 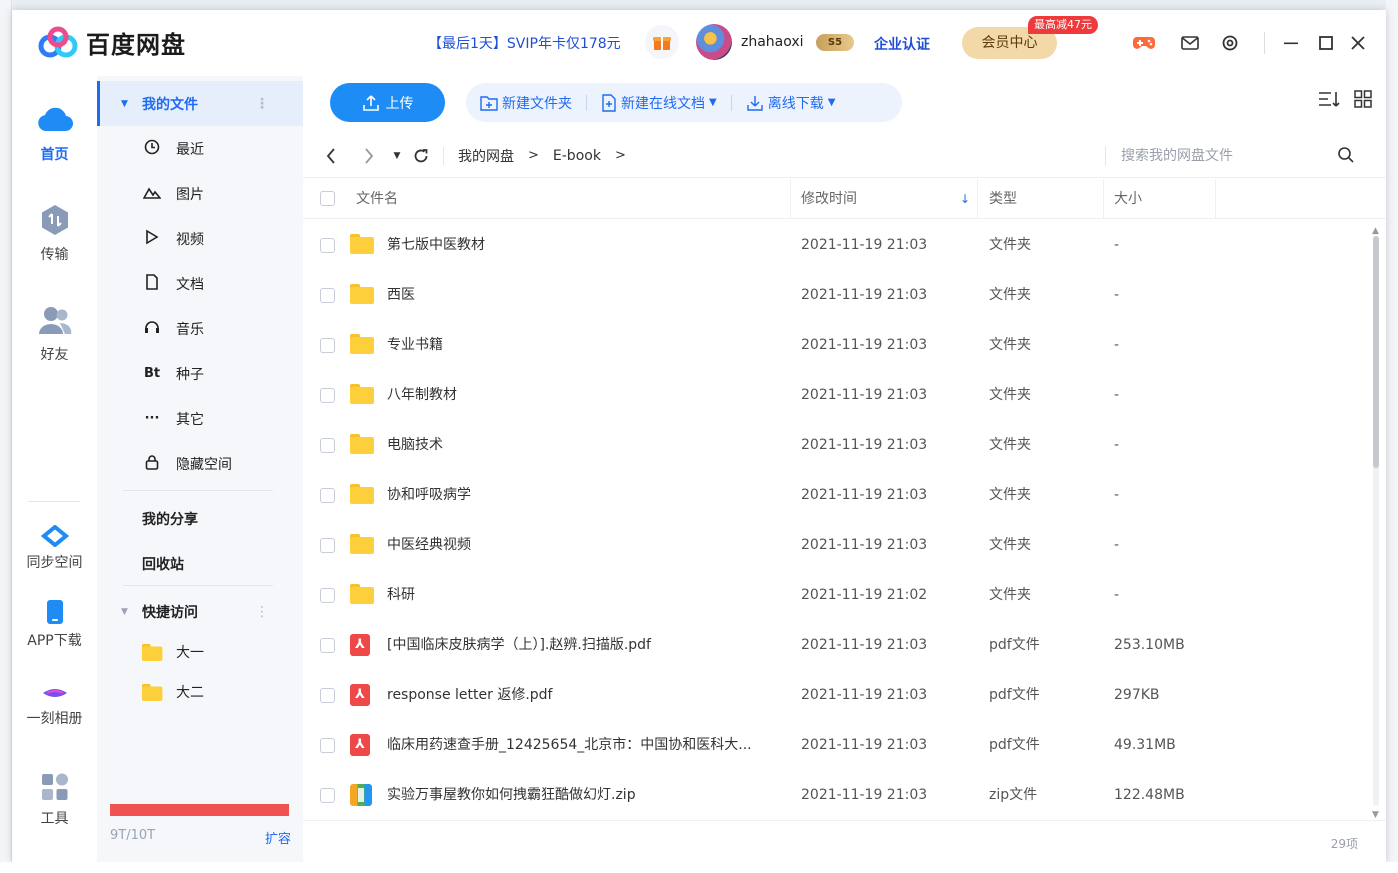 I want to click on offline-download-button: 离线下载 ▼, so click(x=791, y=102).